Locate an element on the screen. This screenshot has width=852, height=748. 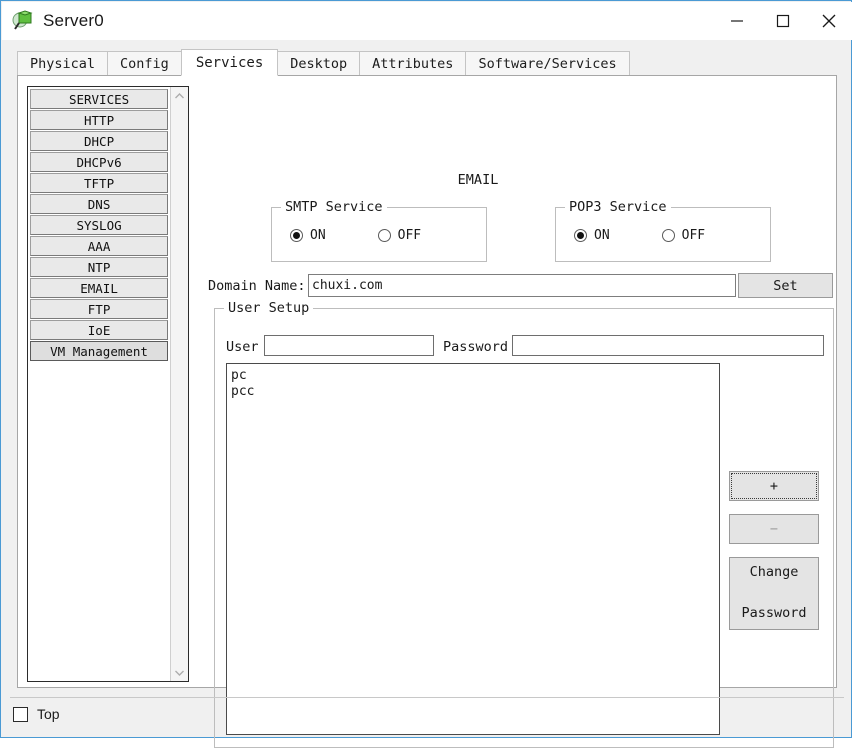
smtp-off-label: OFF is located at coordinates (409, 235).